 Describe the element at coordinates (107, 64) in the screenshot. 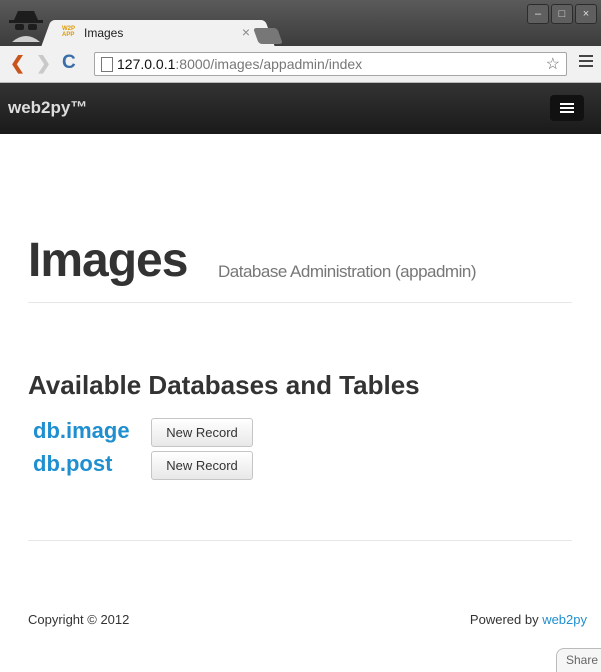

I see `page-icon` at that location.